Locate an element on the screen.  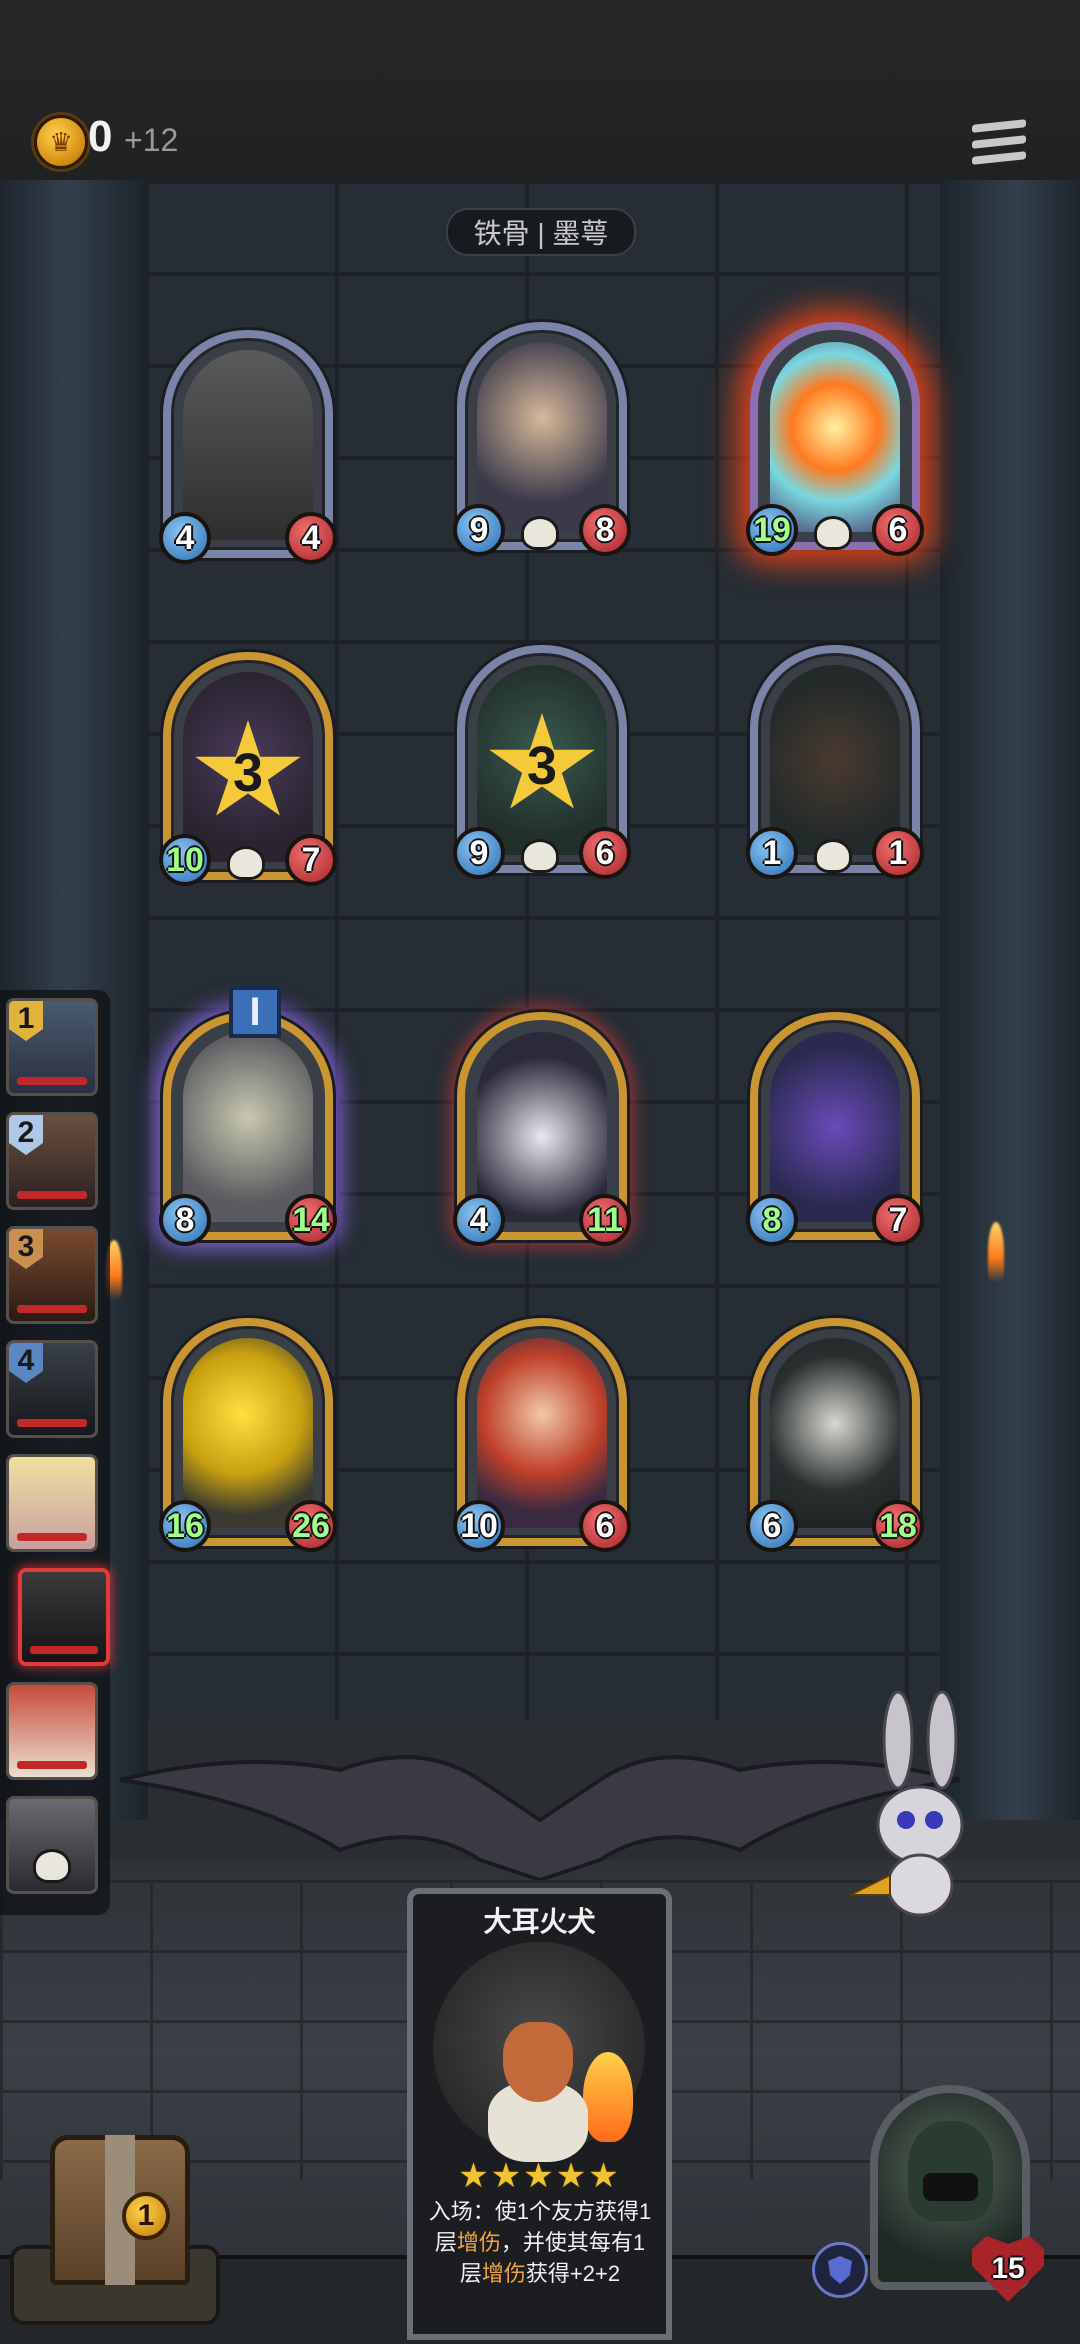
opponent-minion-card: 4 4 is located at coordinates (248, 447).